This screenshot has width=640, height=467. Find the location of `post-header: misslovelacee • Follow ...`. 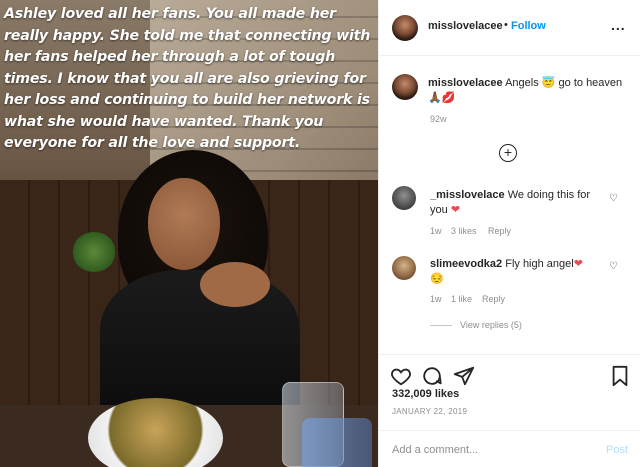

post-header: misslovelacee • Follow ... is located at coordinates (509, 28).